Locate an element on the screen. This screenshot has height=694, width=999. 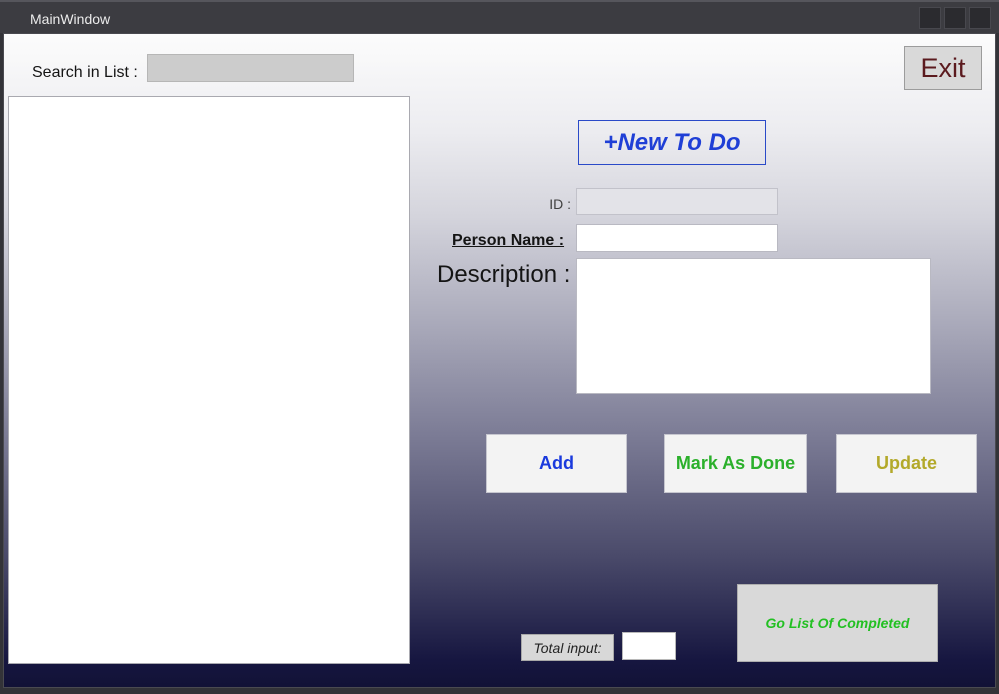
maximize-button is located at coordinates (955, 18).